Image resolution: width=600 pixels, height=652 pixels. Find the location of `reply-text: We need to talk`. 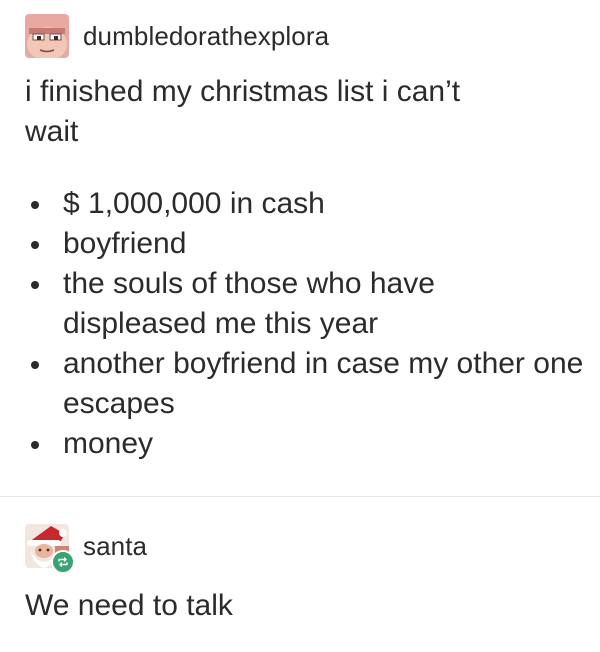

reply-text: We need to talk is located at coordinates (129, 605).